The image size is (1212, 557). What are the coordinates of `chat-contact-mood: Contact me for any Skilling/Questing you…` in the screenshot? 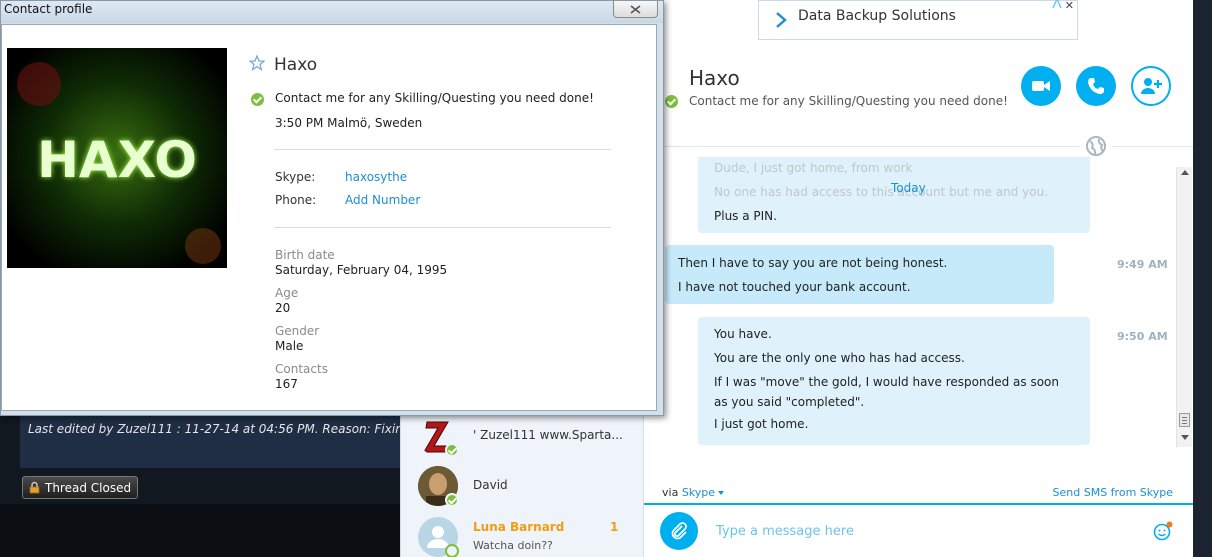 It's located at (848, 101).